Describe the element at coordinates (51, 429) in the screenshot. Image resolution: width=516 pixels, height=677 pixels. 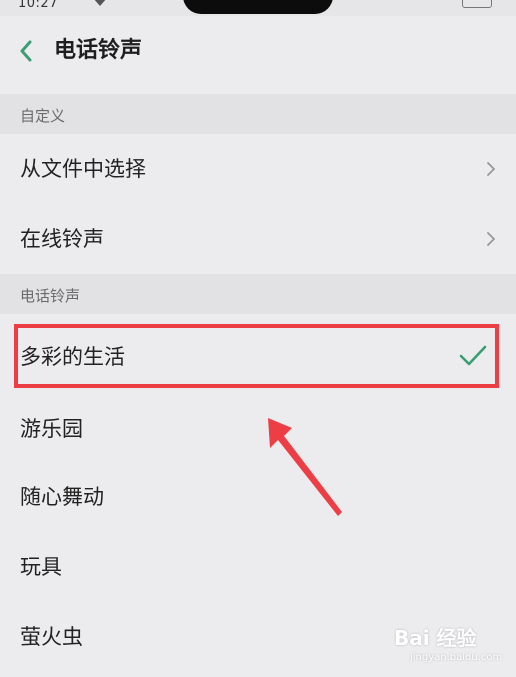
I see `list-item-label: 游乐园` at that location.